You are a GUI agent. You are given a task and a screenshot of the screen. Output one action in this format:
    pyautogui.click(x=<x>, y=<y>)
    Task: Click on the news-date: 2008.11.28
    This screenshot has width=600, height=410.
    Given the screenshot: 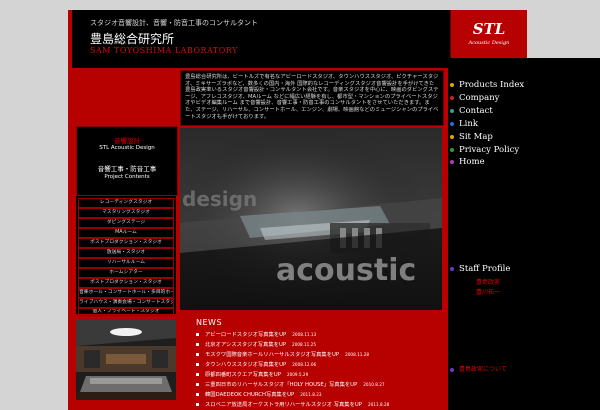 What is the action you would take?
    pyautogui.click(x=357, y=354)
    